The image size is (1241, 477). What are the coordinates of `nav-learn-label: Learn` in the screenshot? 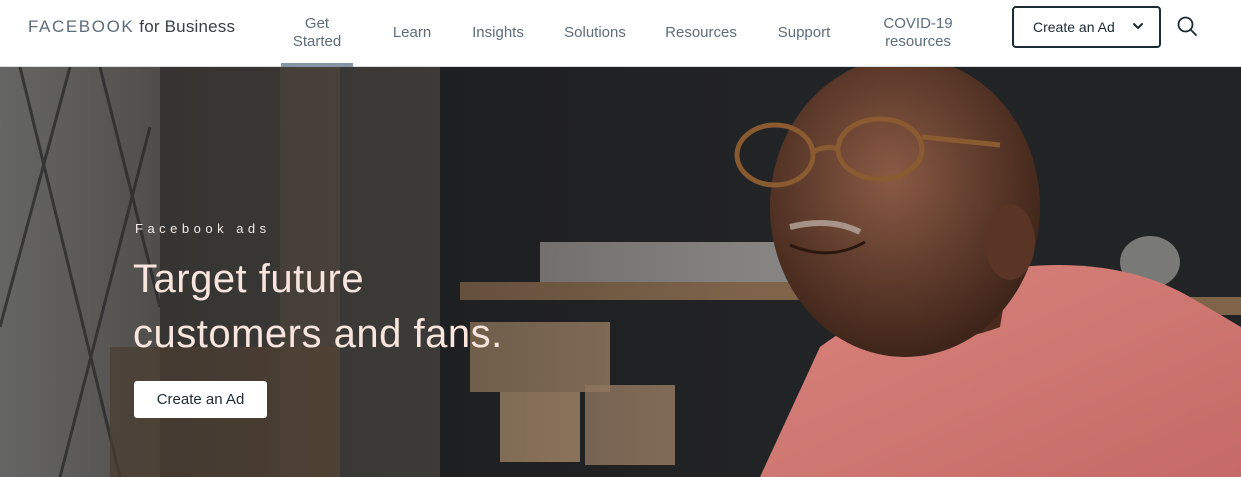 It's located at (412, 32).